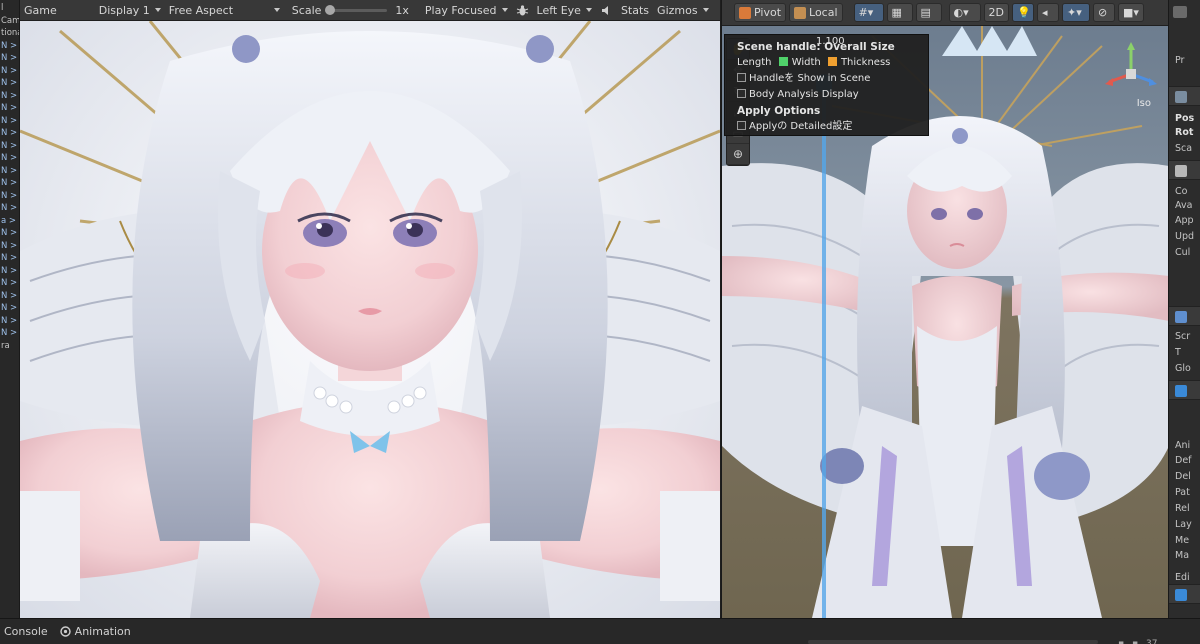 This screenshot has width=1200, height=644. Describe the element at coordinates (306, 10) in the screenshot. I see `scale-label: Scale` at that location.